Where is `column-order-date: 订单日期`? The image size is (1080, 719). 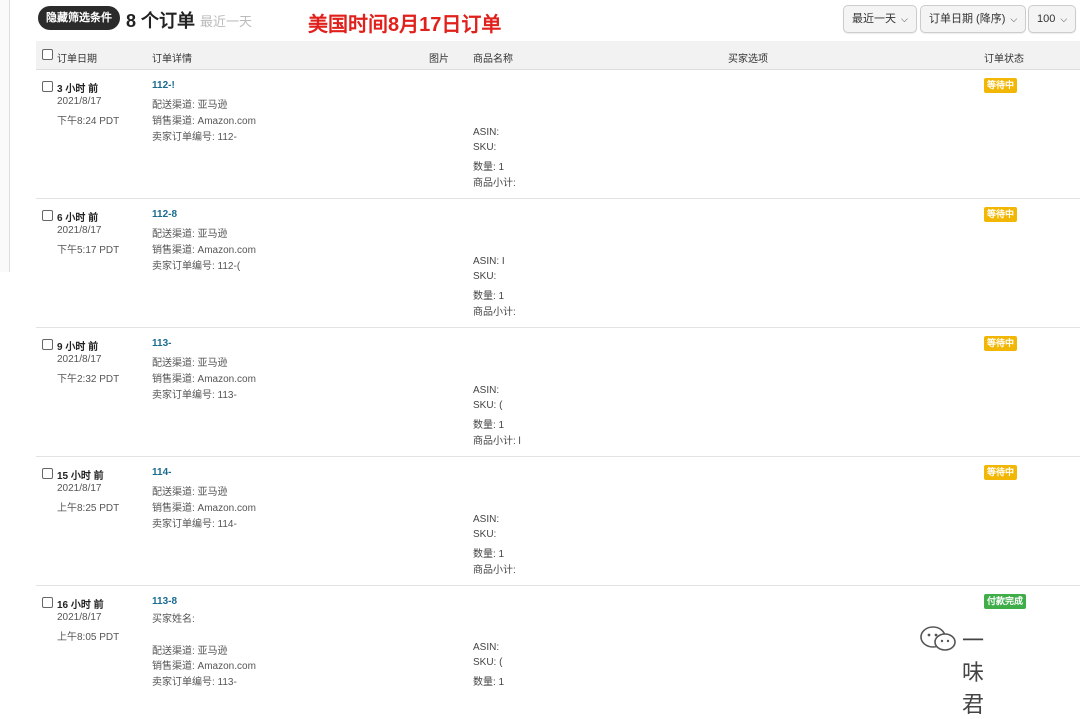
column-order-date: 订单日期 is located at coordinates (77, 57).